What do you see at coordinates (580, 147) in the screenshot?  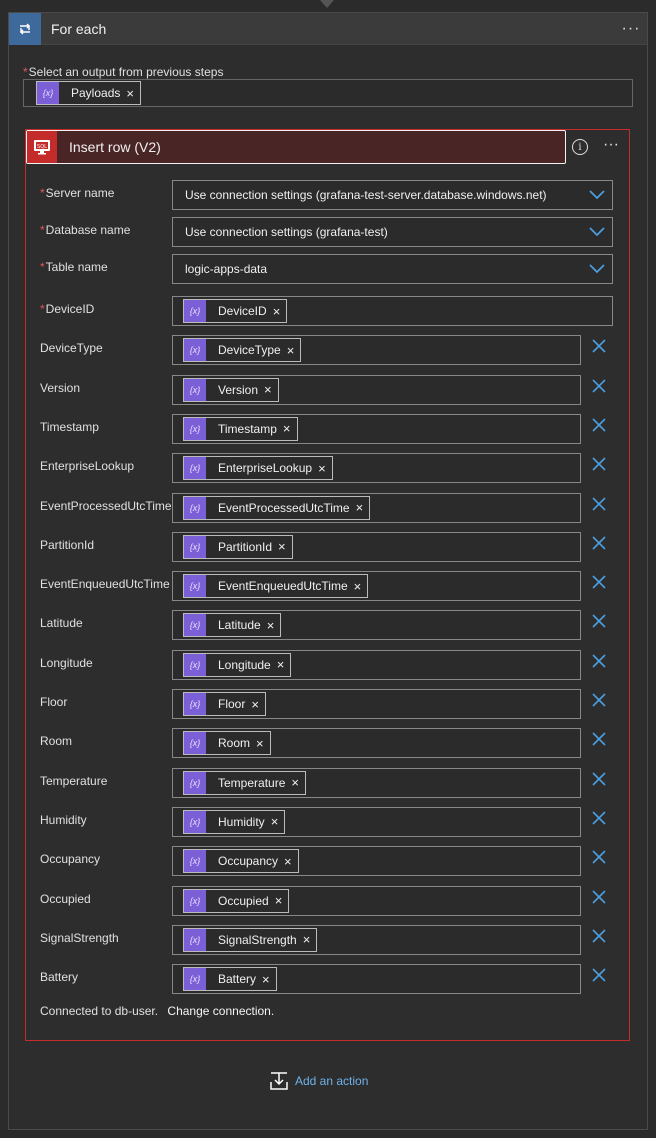 I see `info-icon: i` at bounding box center [580, 147].